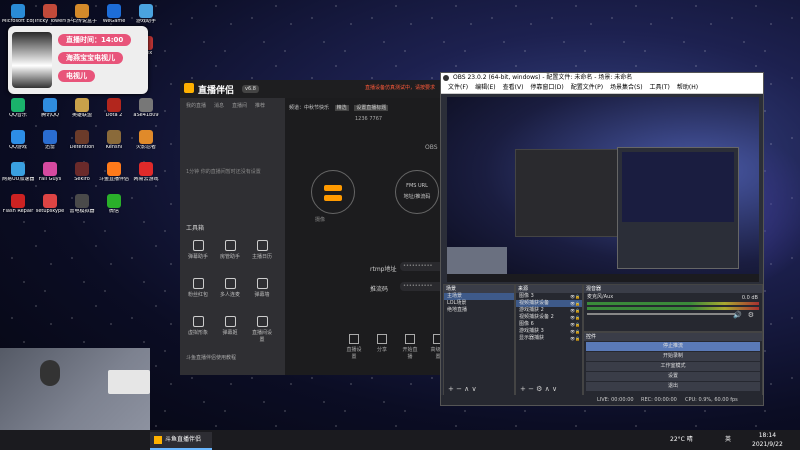 The image size is (800, 450). What do you see at coordinates (479, 296) in the screenshot?
I see `scene-item: 主场景` at bounding box center [479, 296].